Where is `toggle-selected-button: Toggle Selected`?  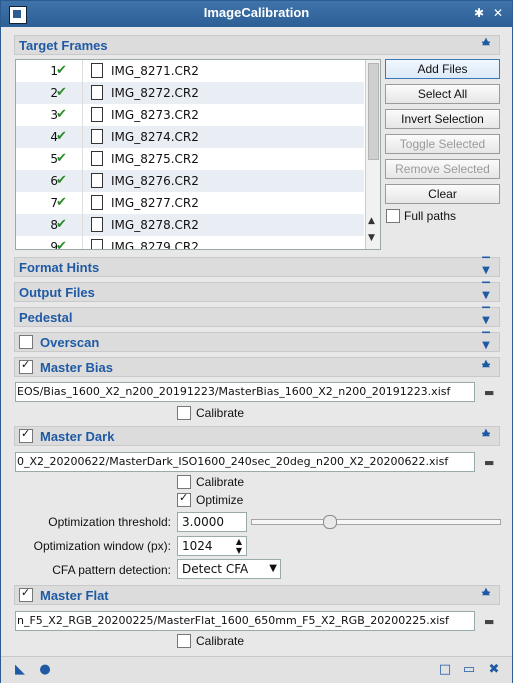
toggle-selected-button: Toggle Selected is located at coordinates (442, 144).